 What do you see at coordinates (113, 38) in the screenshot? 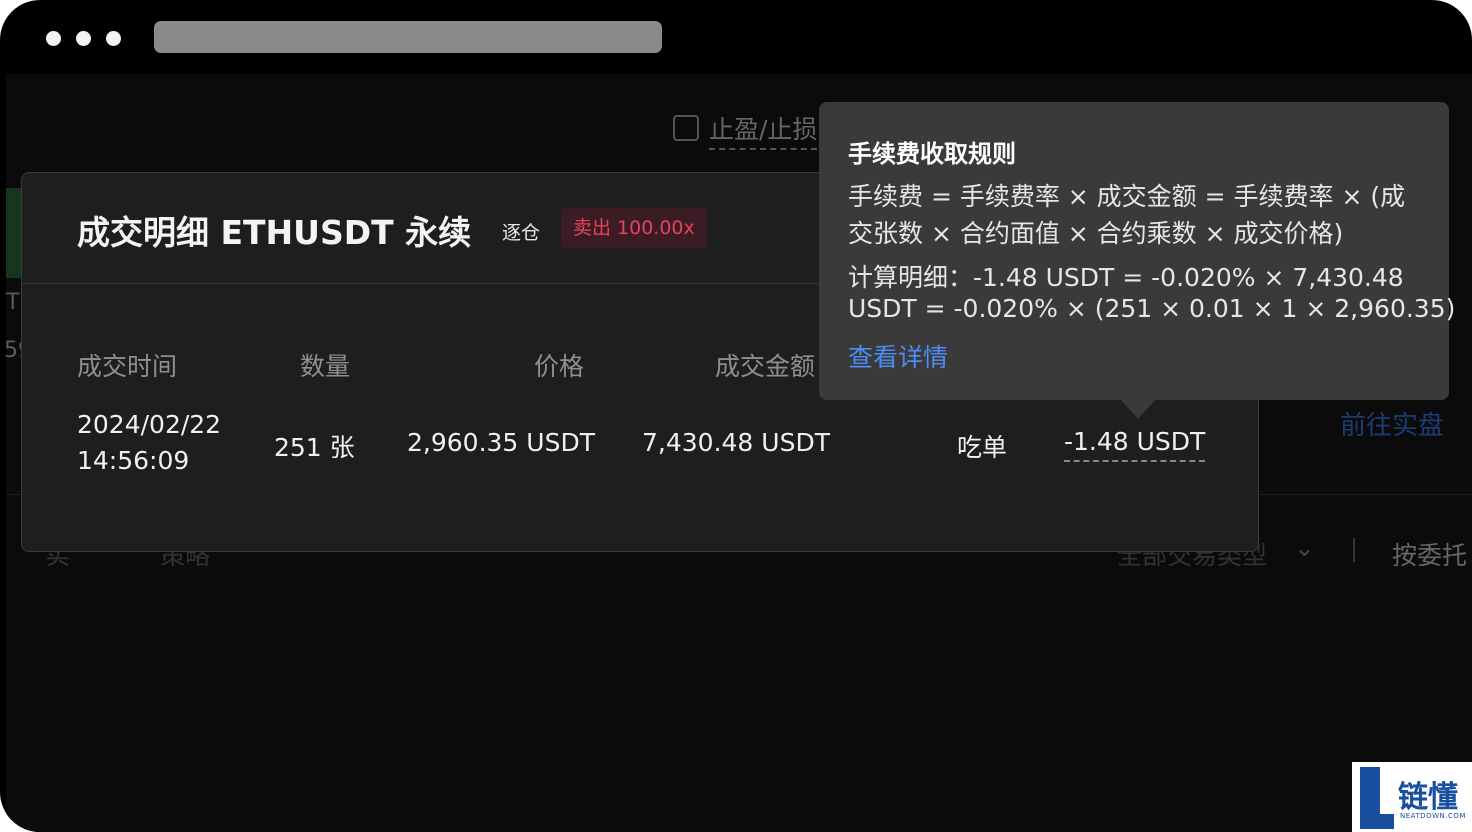
I see `window-dot-maximize` at bounding box center [113, 38].